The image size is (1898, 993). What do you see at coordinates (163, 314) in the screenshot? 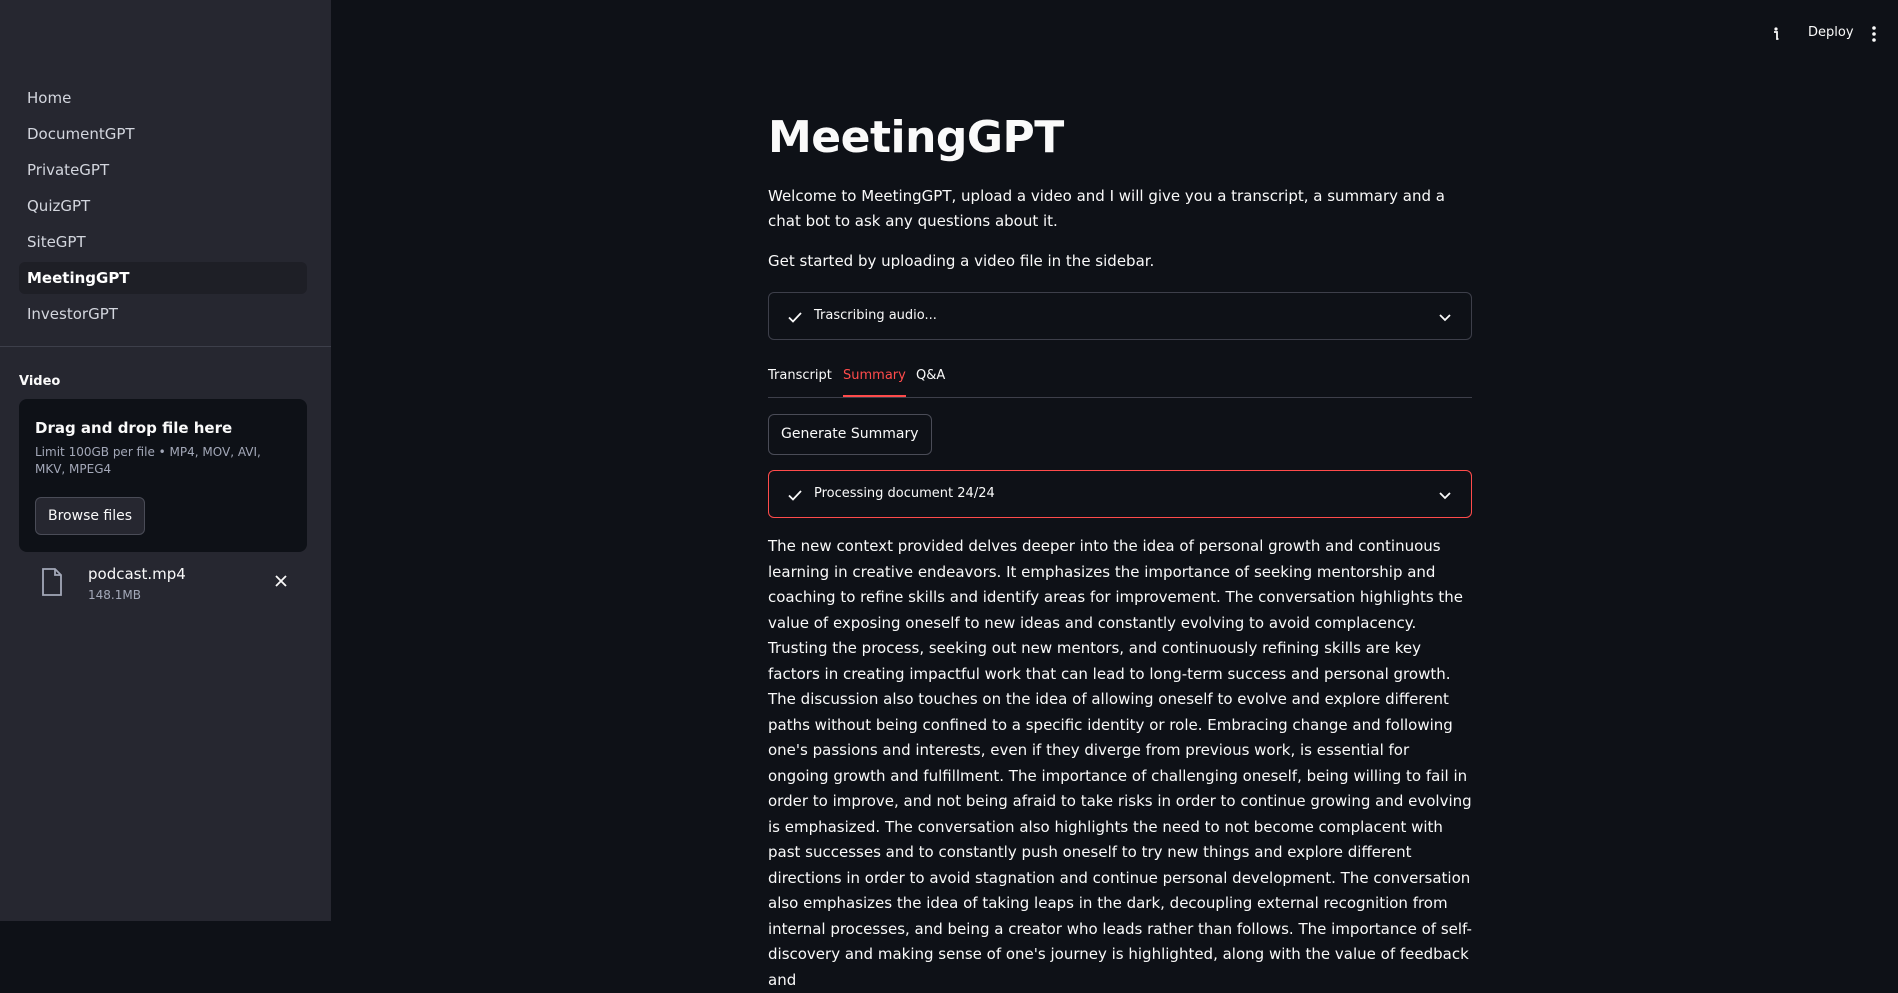
I see `nav-item-investorgpt: InvestorGPT` at bounding box center [163, 314].